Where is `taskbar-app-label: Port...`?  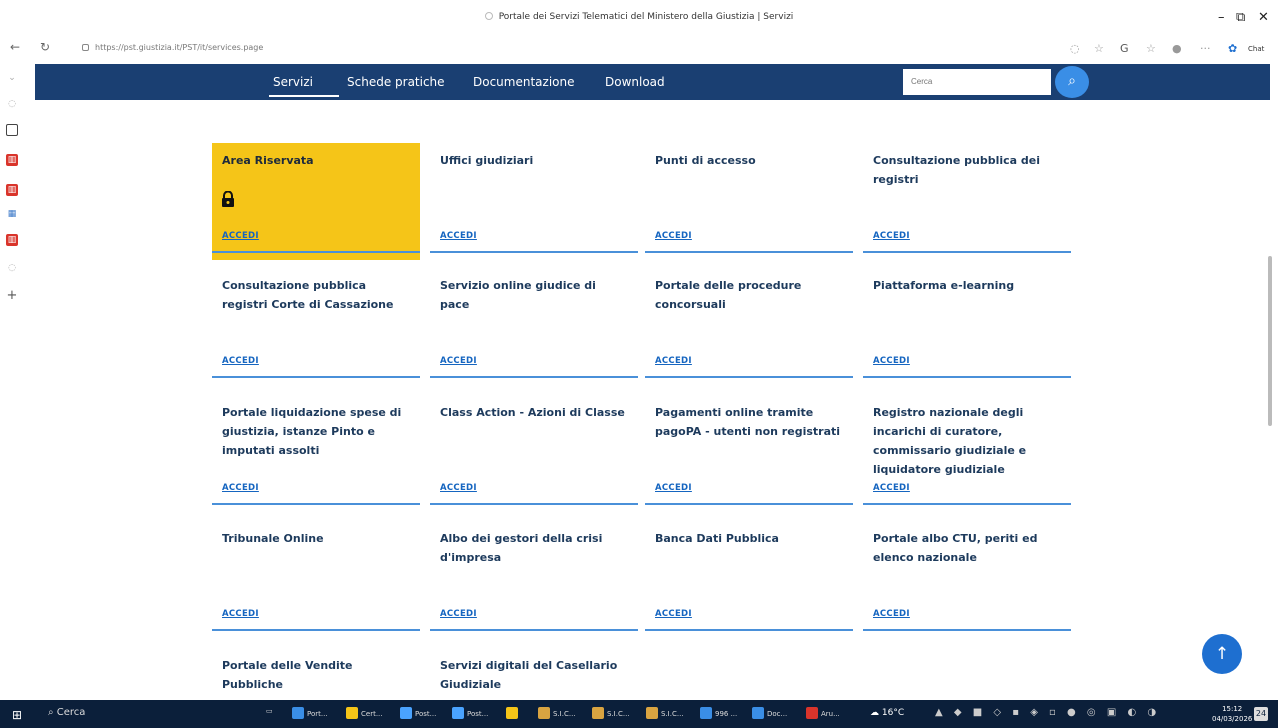
taskbar-app-label: Port... is located at coordinates (317, 714).